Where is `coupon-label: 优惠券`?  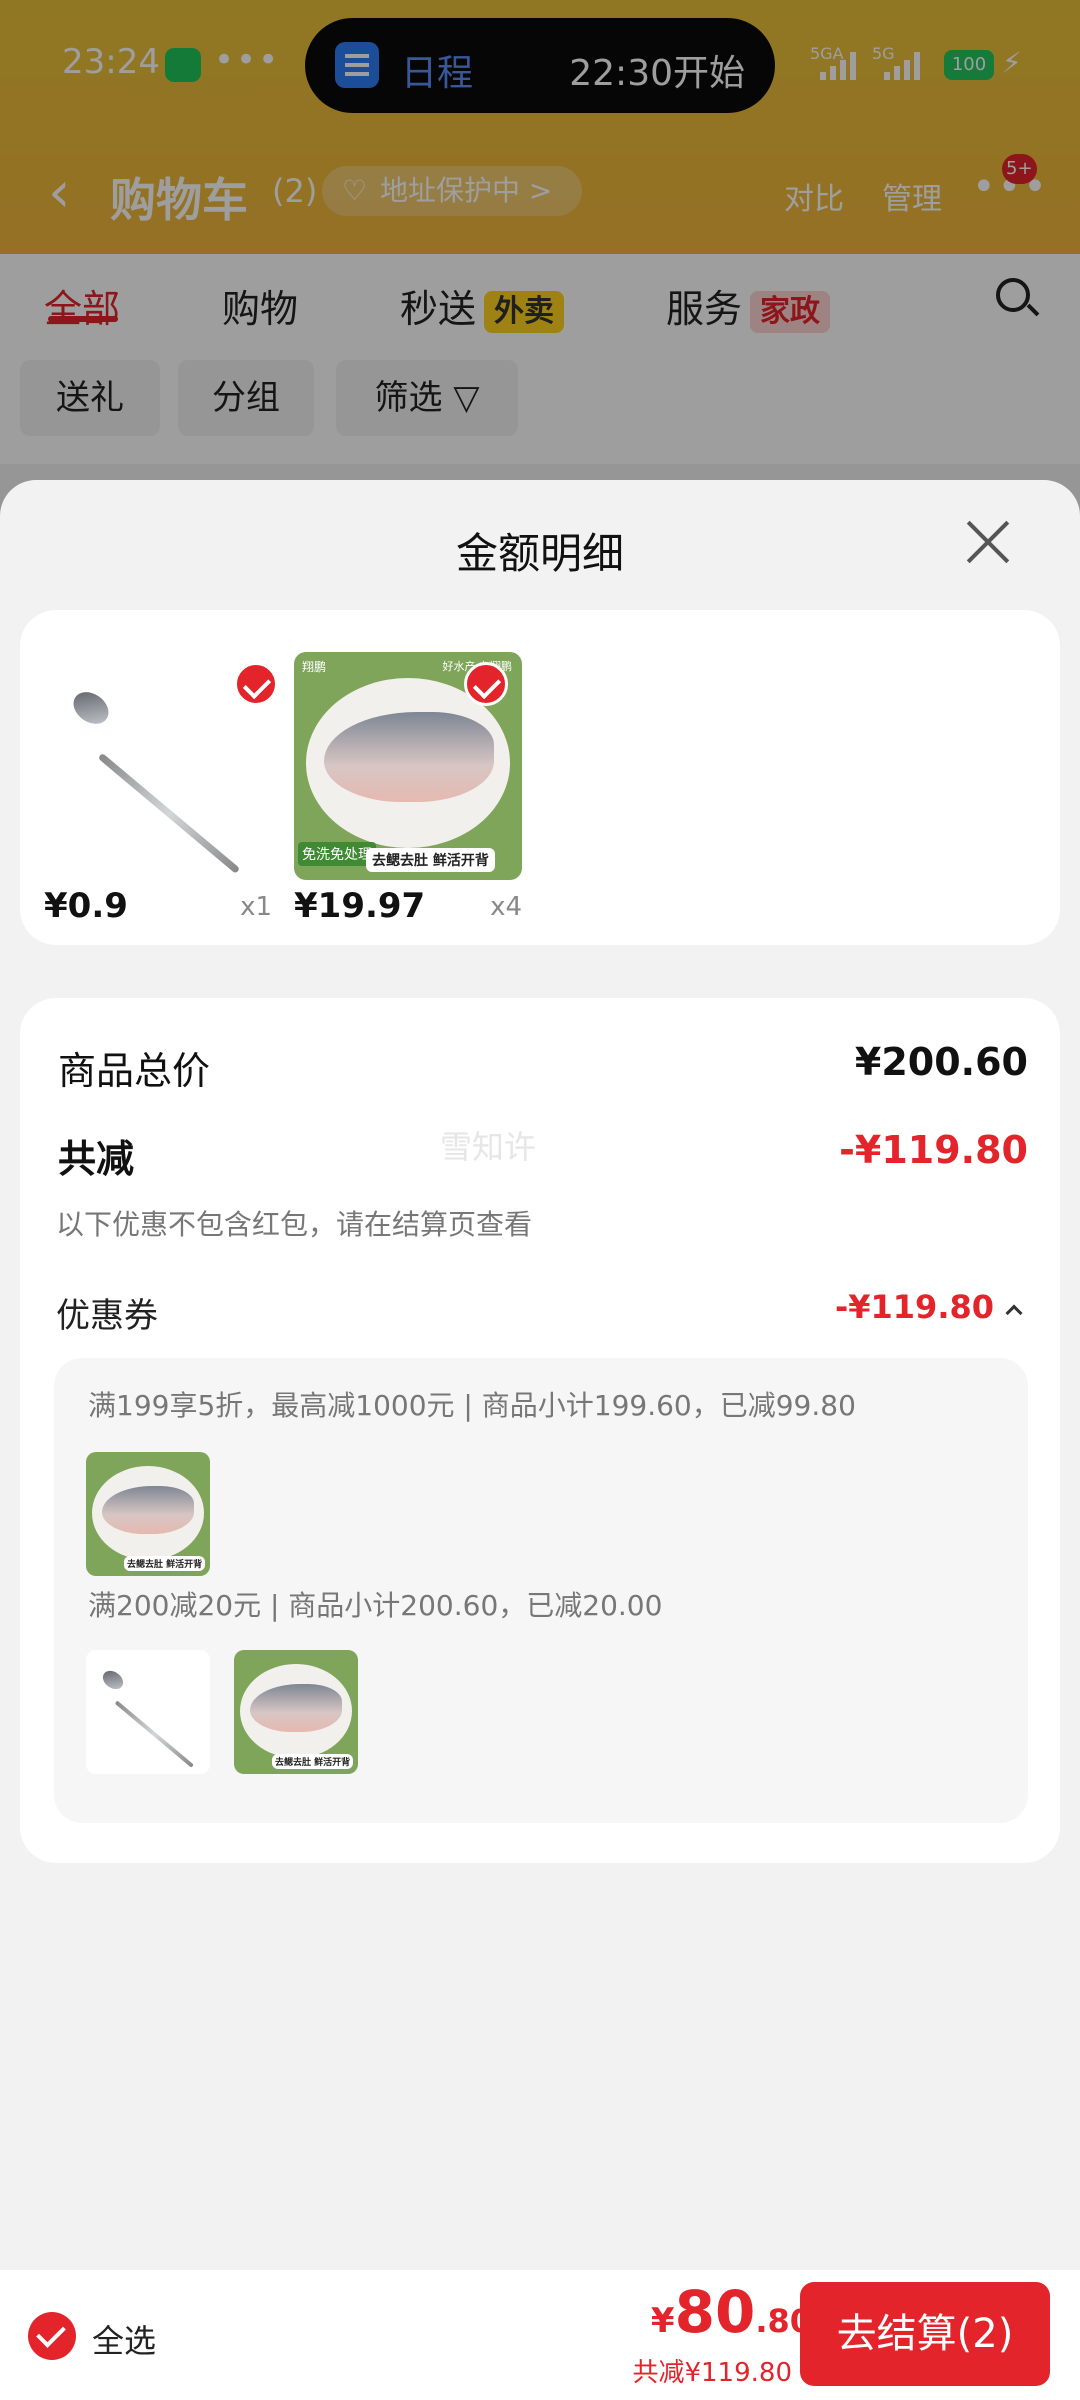
coupon-label: 优惠券 is located at coordinates (107, 1316).